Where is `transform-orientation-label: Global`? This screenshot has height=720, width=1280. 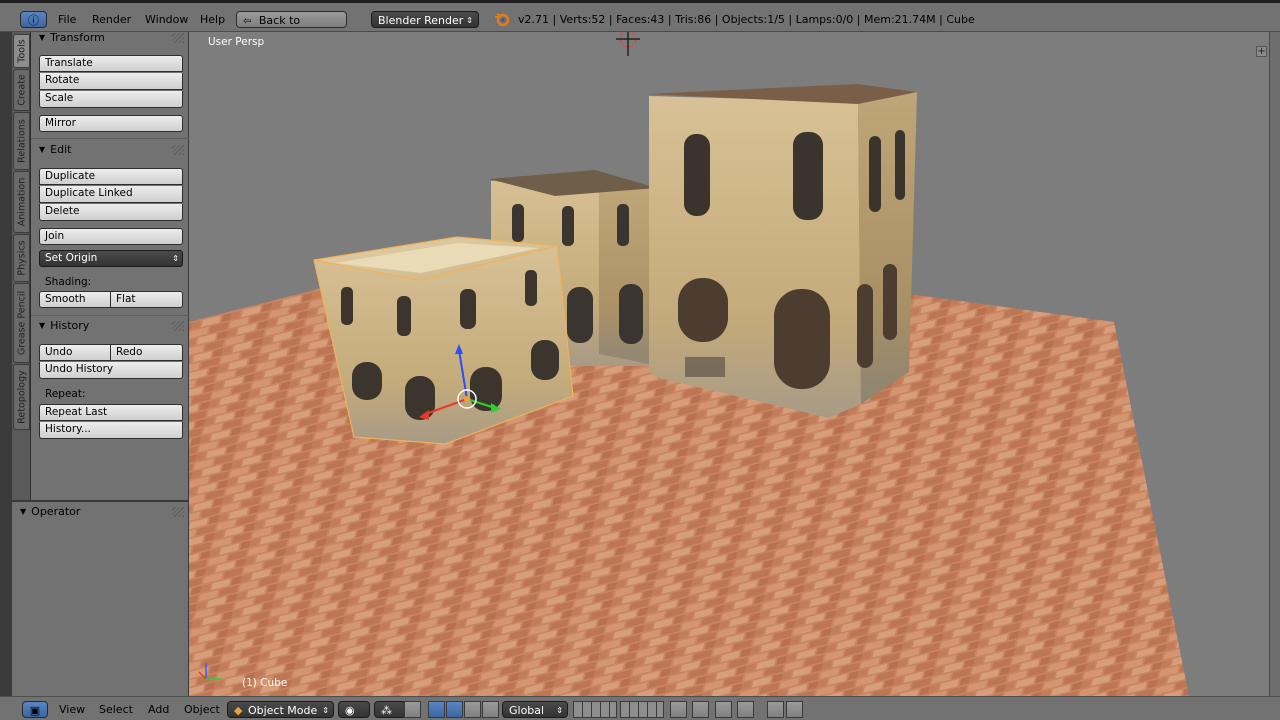 transform-orientation-label: Global is located at coordinates (527, 710).